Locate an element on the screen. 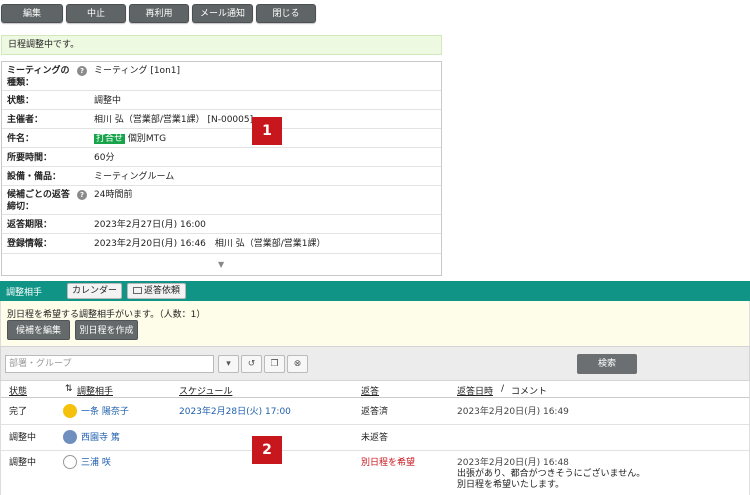 Image resolution: width=750 pixels, height=495 pixels. department-group-input: 部署・グループ is located at coordinates (109, 364).